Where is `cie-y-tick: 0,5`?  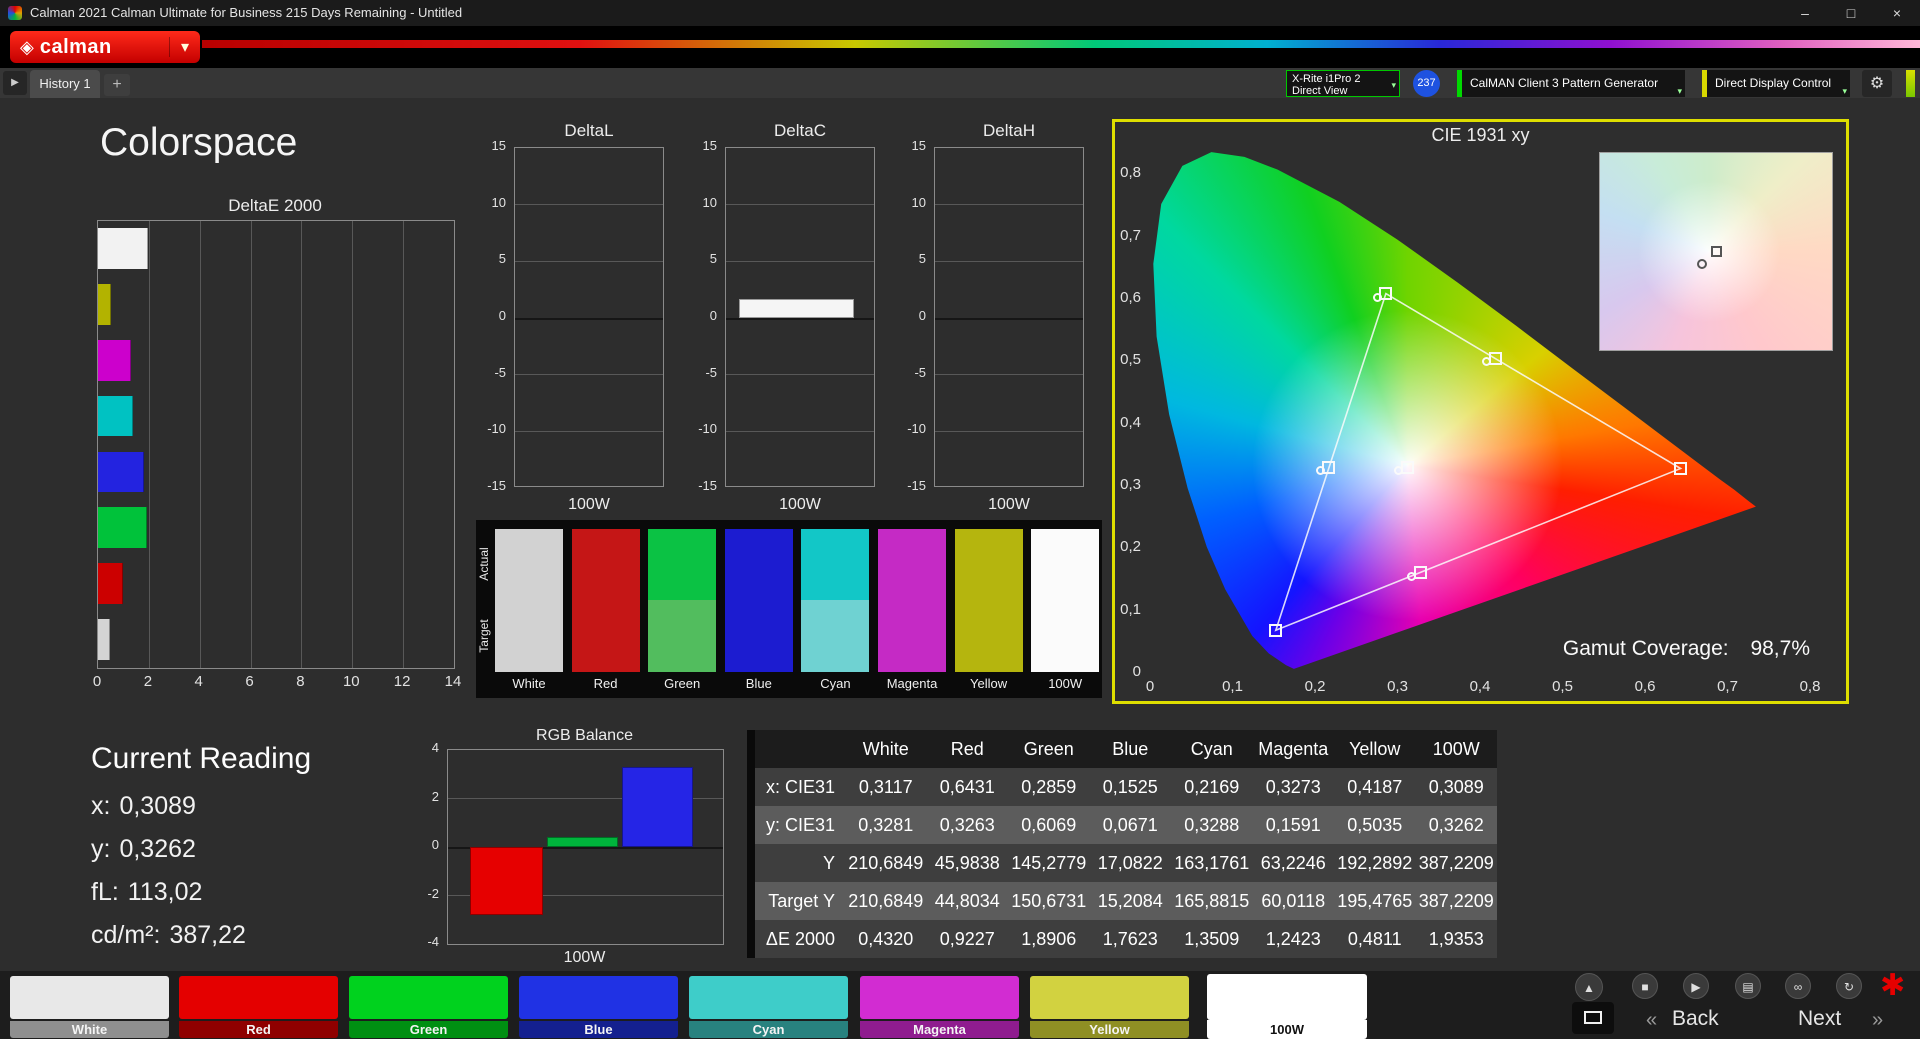
cie-y-tick: 0,5 is located at coordinates (1130, 360).